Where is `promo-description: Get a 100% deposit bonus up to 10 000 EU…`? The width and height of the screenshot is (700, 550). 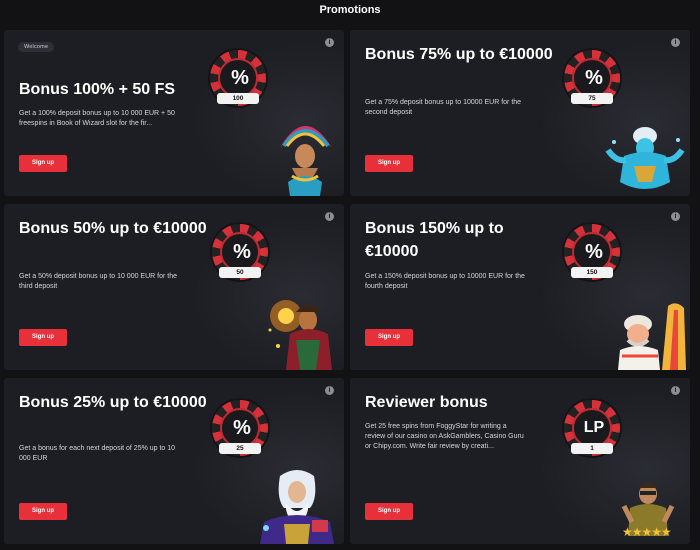 promo-description: Get a 100% deposit bonus up to 10 000 EU… is located at coordinates (97, 118).